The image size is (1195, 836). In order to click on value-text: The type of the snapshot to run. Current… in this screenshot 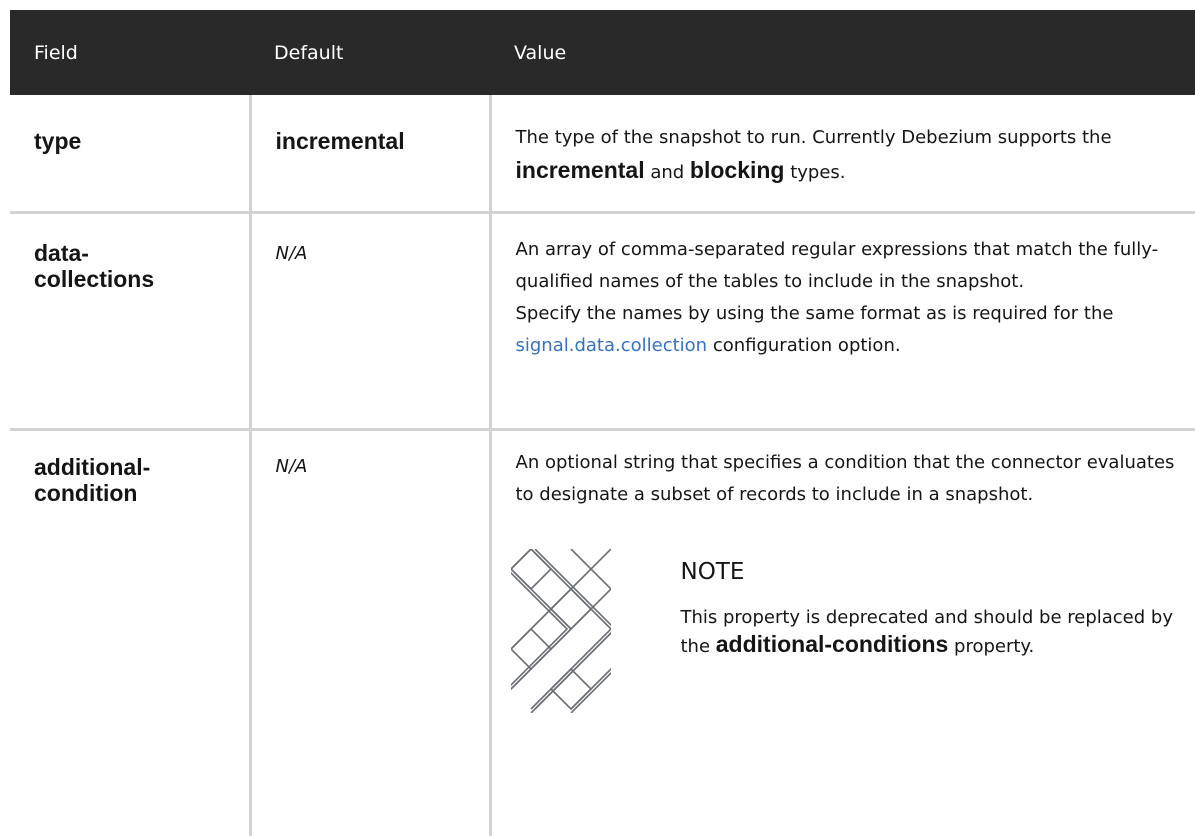, I will do `click(813, 137)`.